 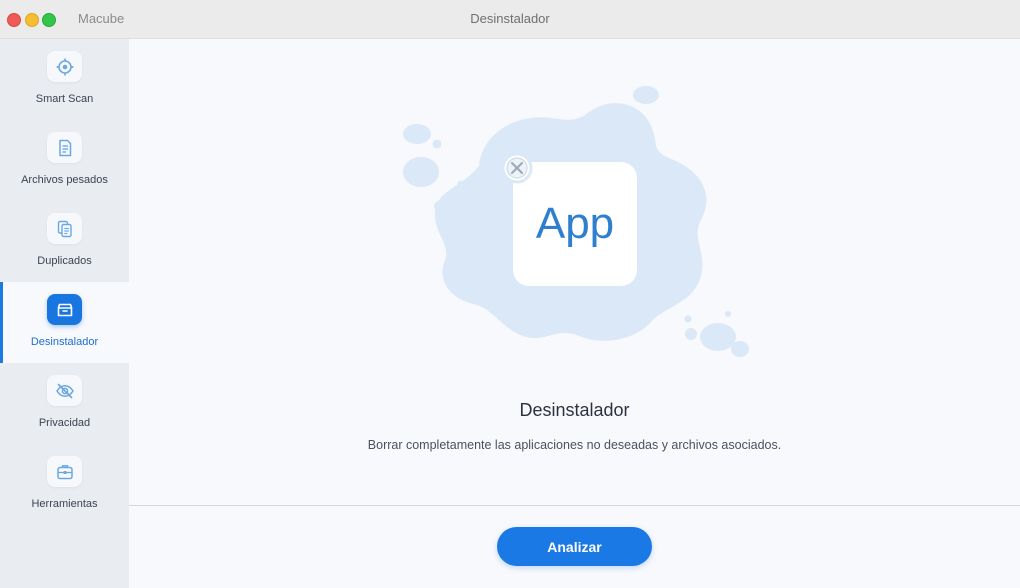 What do you see at coordinates (64, 504) in the screenshot?
I see `sidebar-item-label: Herramientas` at bounding box center [64, 504].